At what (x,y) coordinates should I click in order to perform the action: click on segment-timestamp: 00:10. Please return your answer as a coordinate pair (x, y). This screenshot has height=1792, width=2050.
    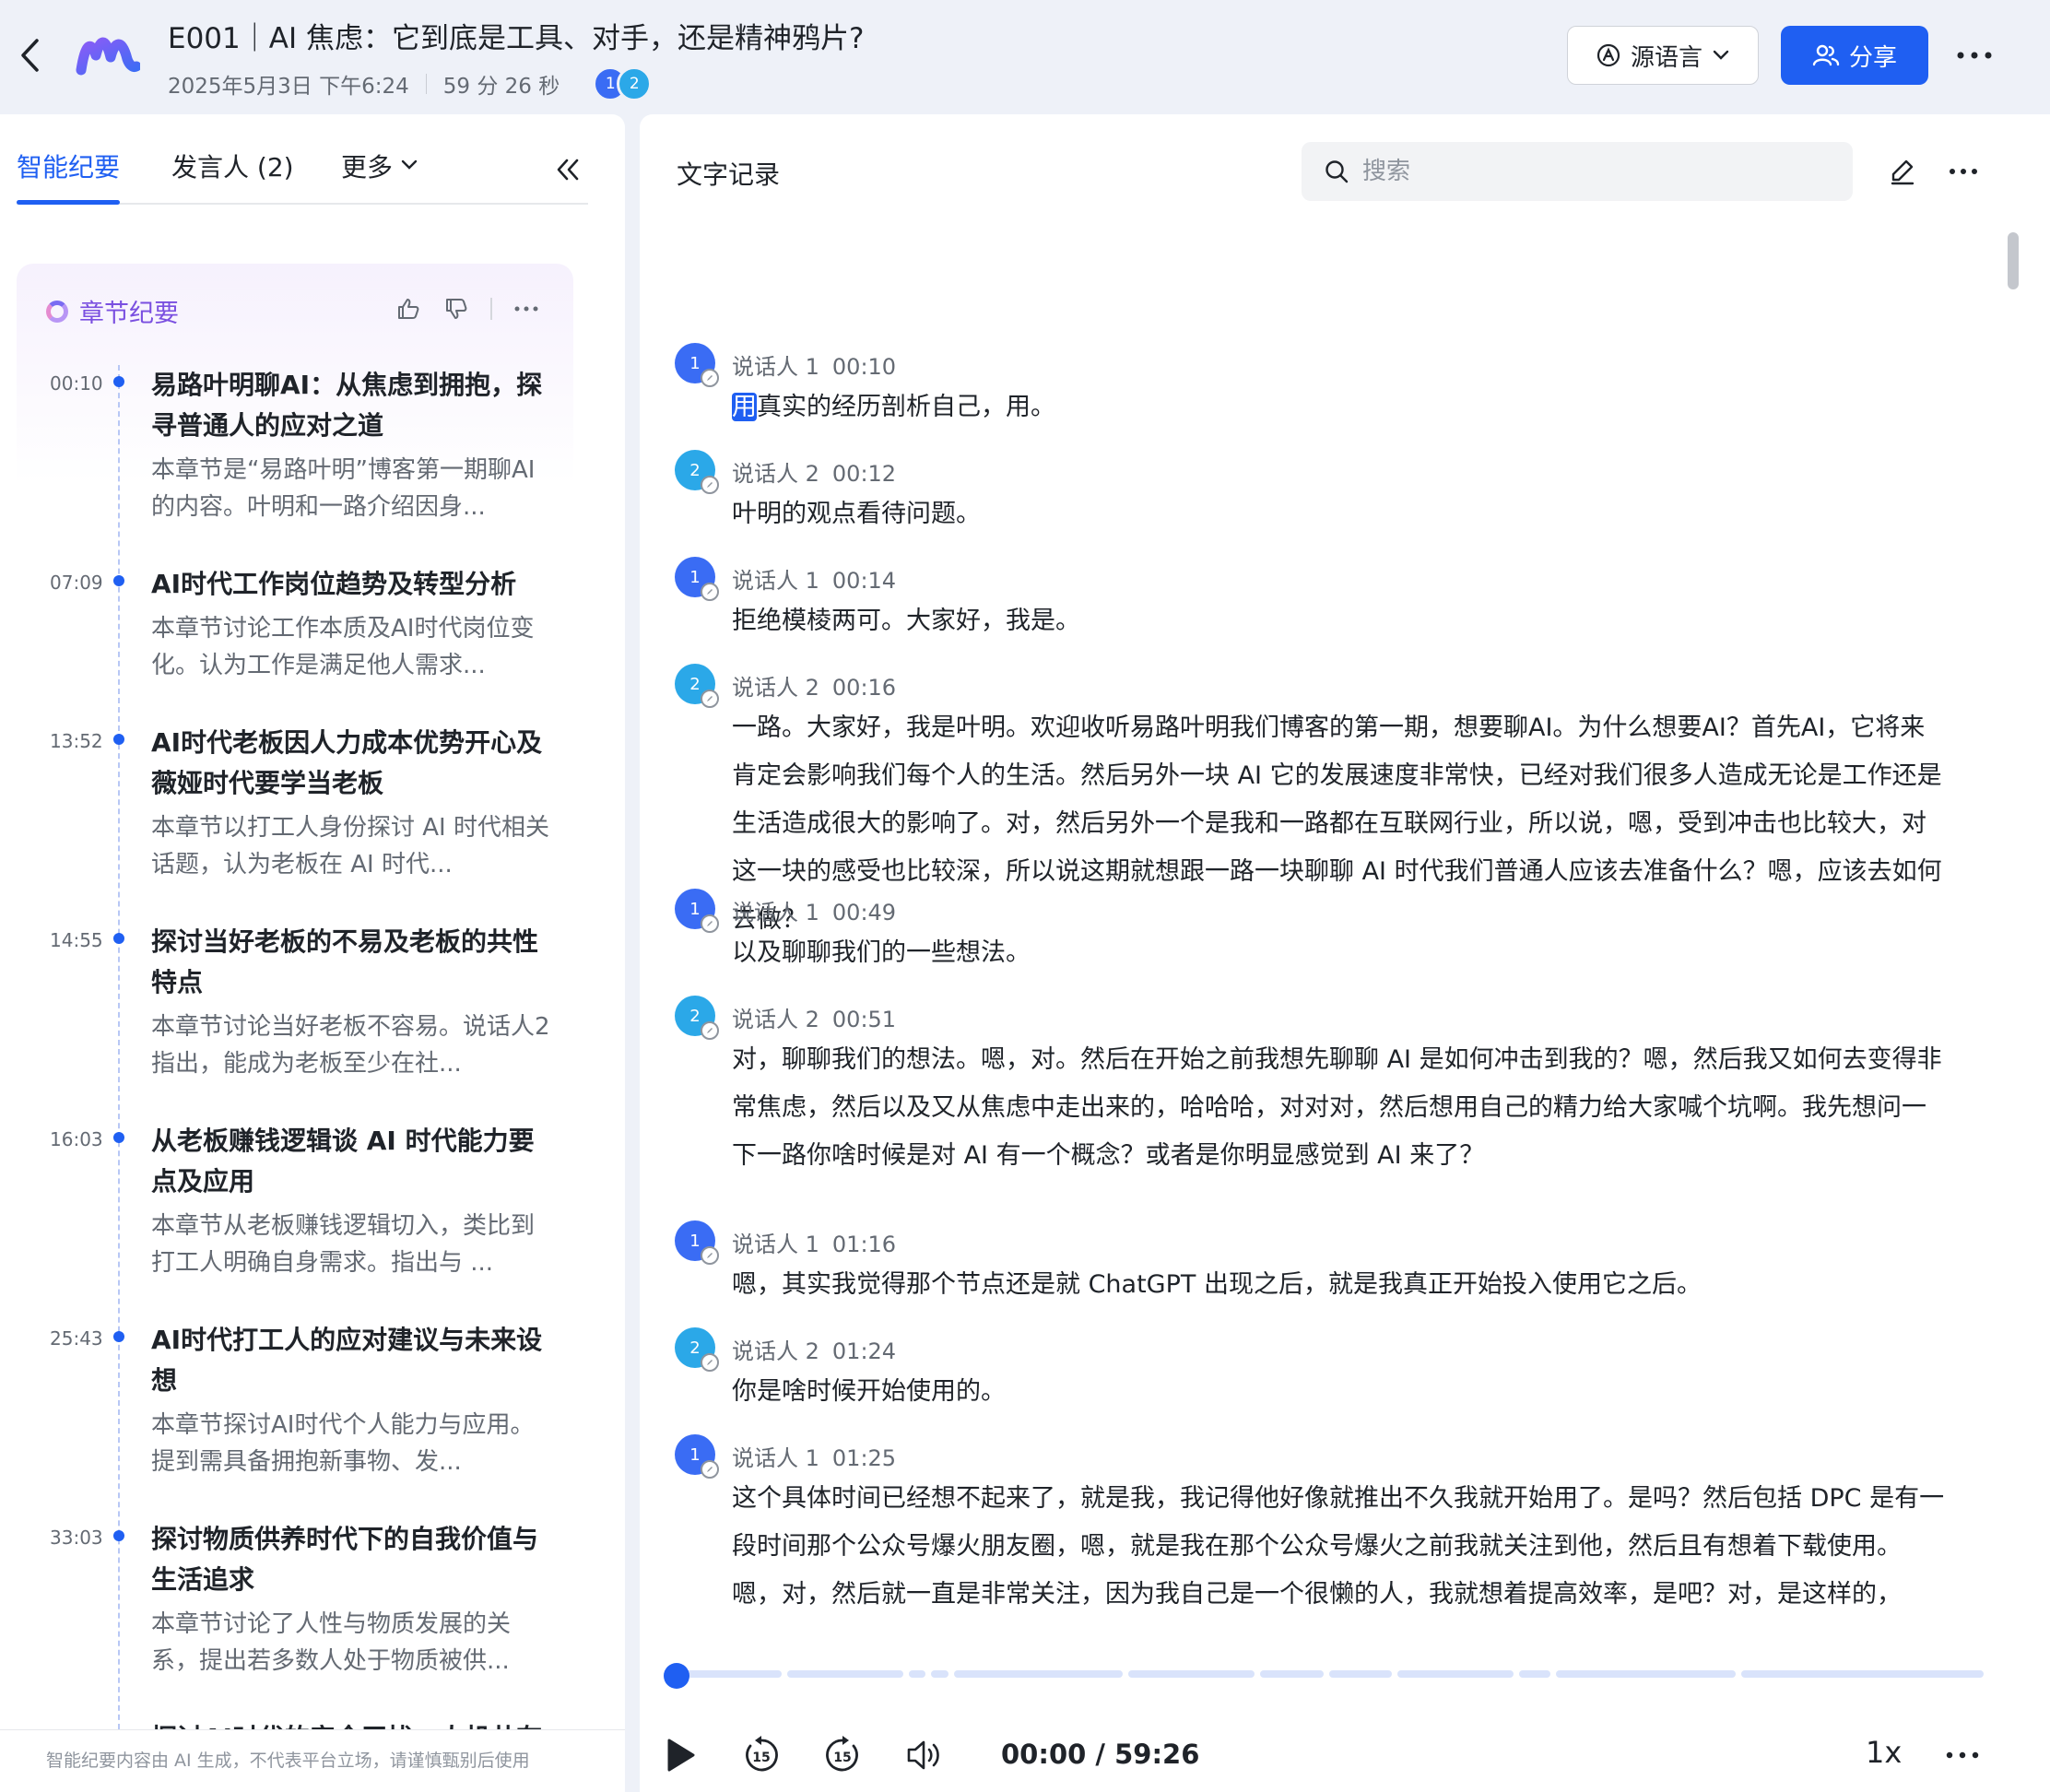
    Looking at the image, I should click on (864, 367).